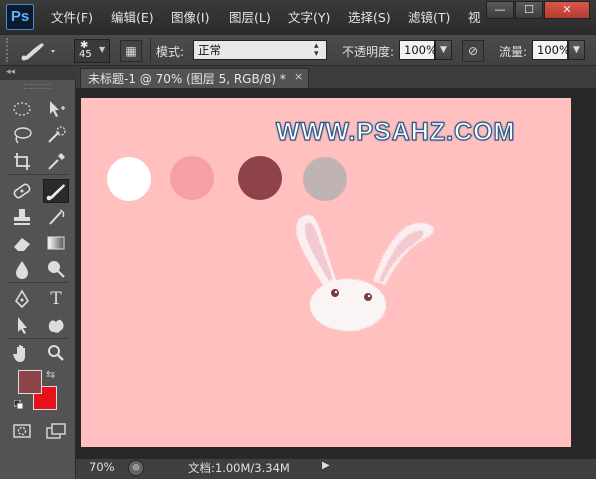  What do you see at coordinates (316, 50) in the screenshot?
I see `updown-arrows-icon: ▴ ▾` at bounding box center [316, 50].